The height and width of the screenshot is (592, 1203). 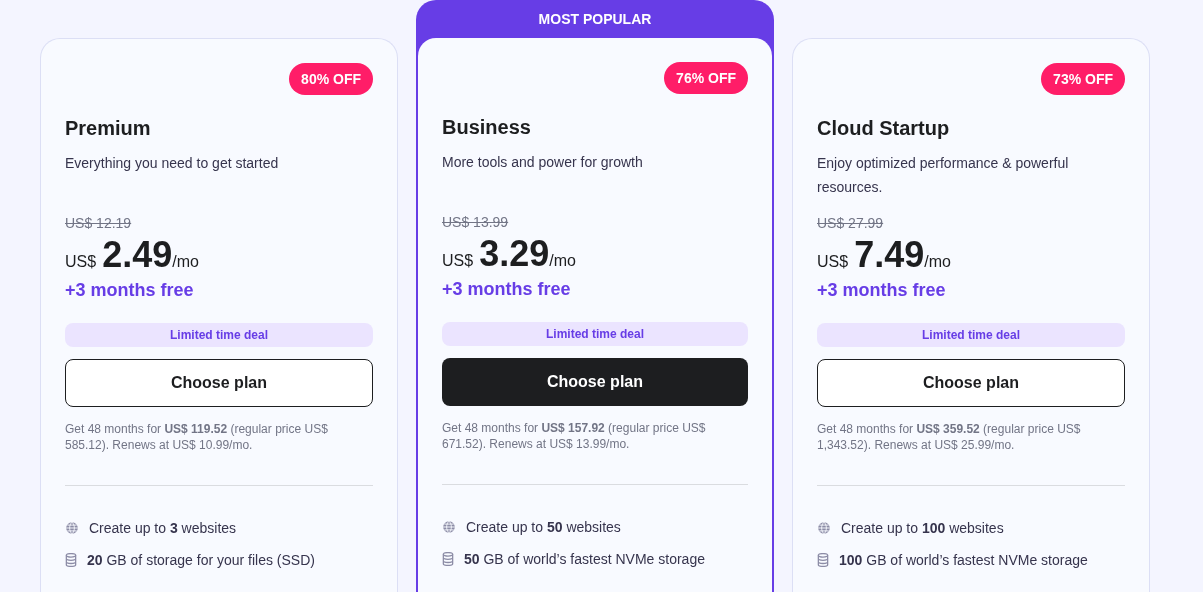 I want to click on billing-note: Get 48 months for US$ 157.92 (regular price US$ 671.52). Renews at US$ 13.99/mo., so click(x=574, y=436).